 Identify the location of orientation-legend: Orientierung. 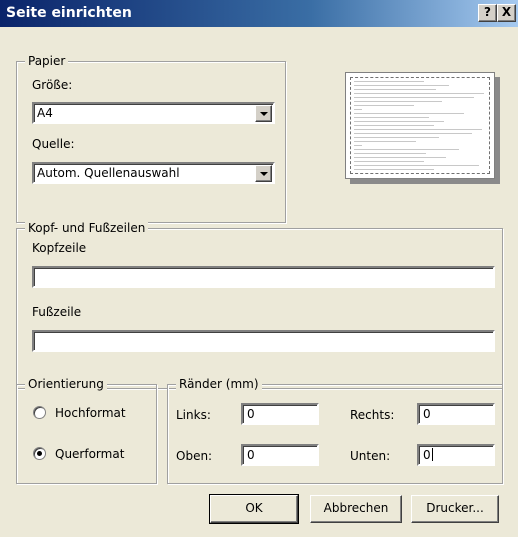
(66, 384).